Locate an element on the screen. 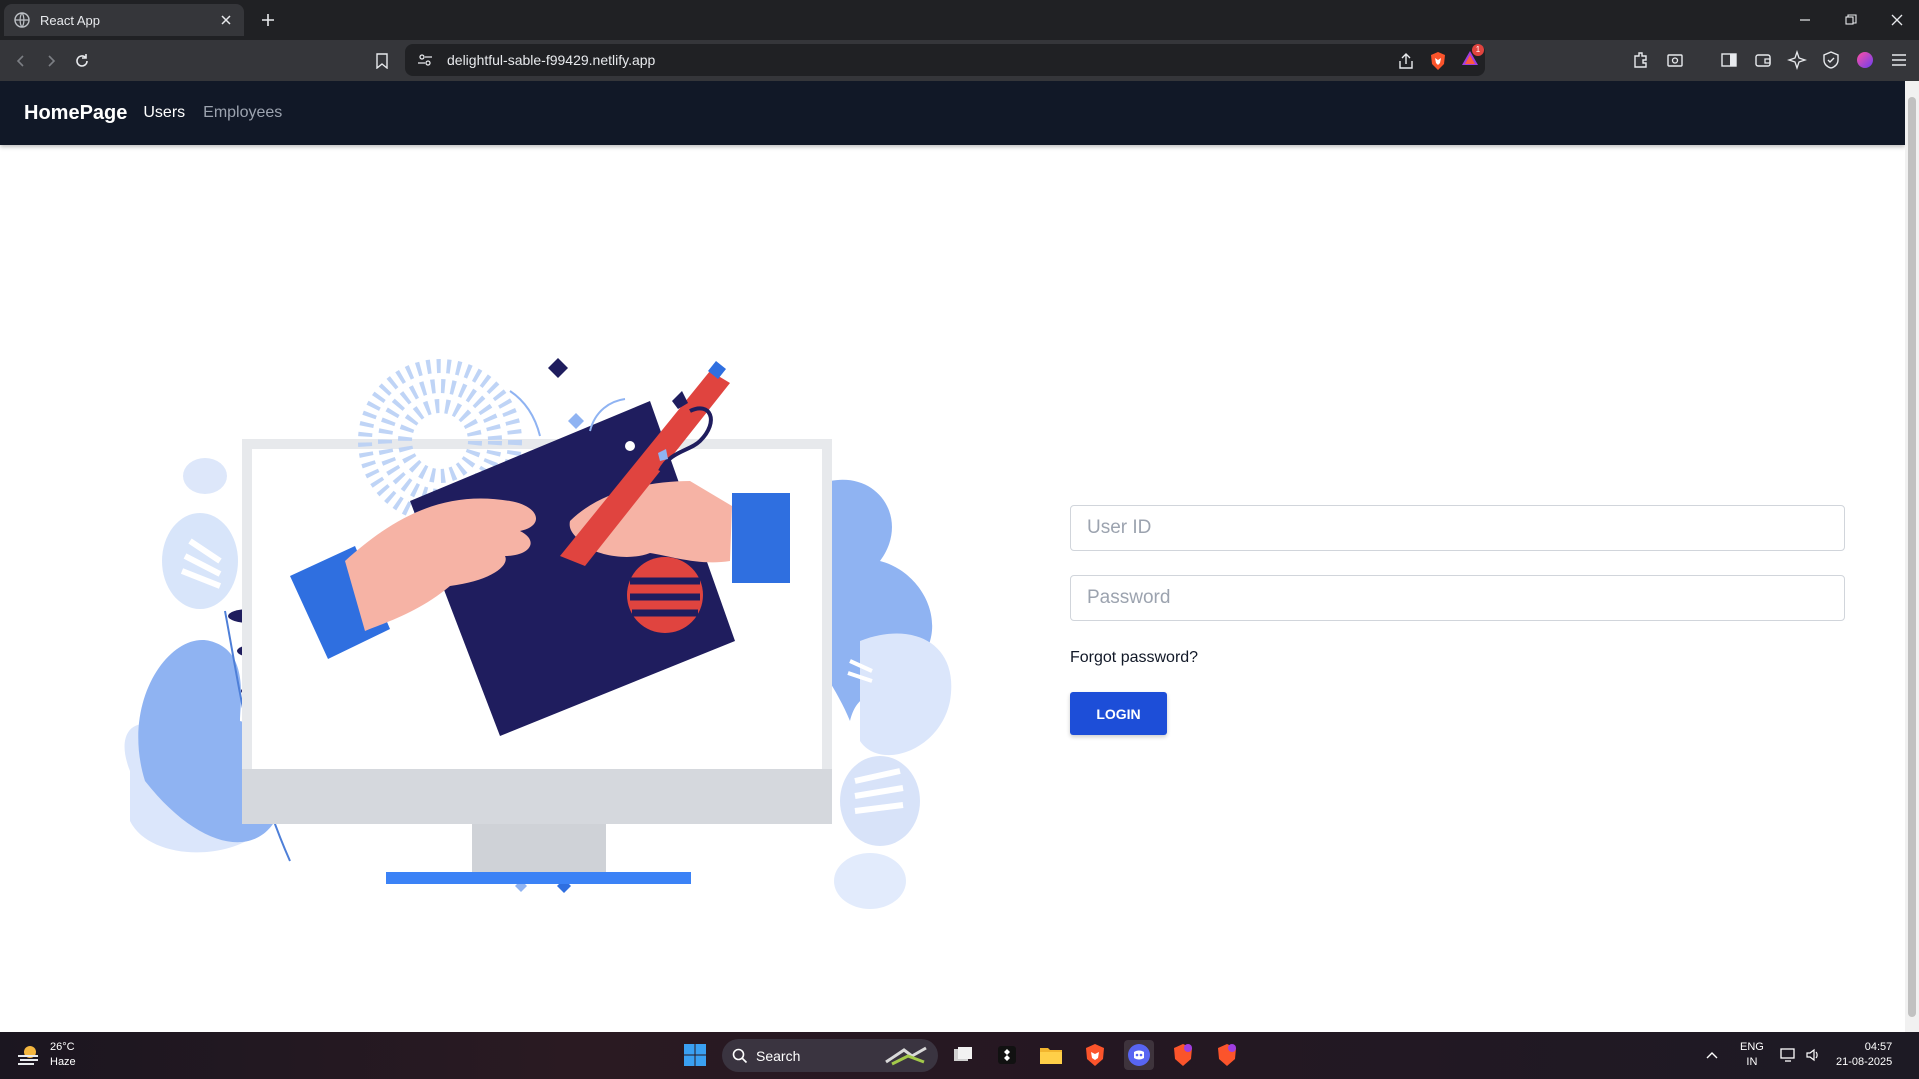  weather-desc: Haze is located at coordinates (63, 1062).